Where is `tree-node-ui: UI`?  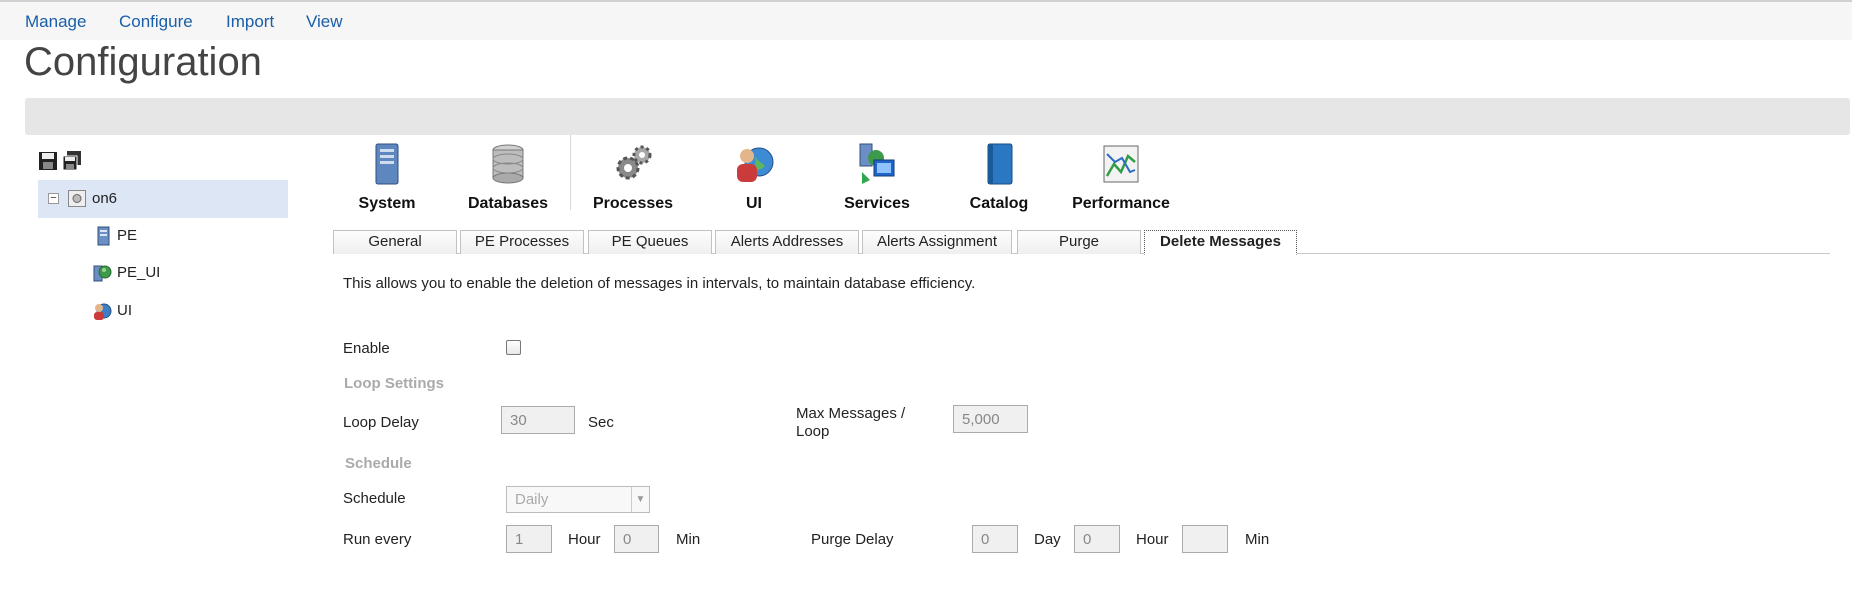 tree-node-ui: UI is located at coordinates (124, 310).